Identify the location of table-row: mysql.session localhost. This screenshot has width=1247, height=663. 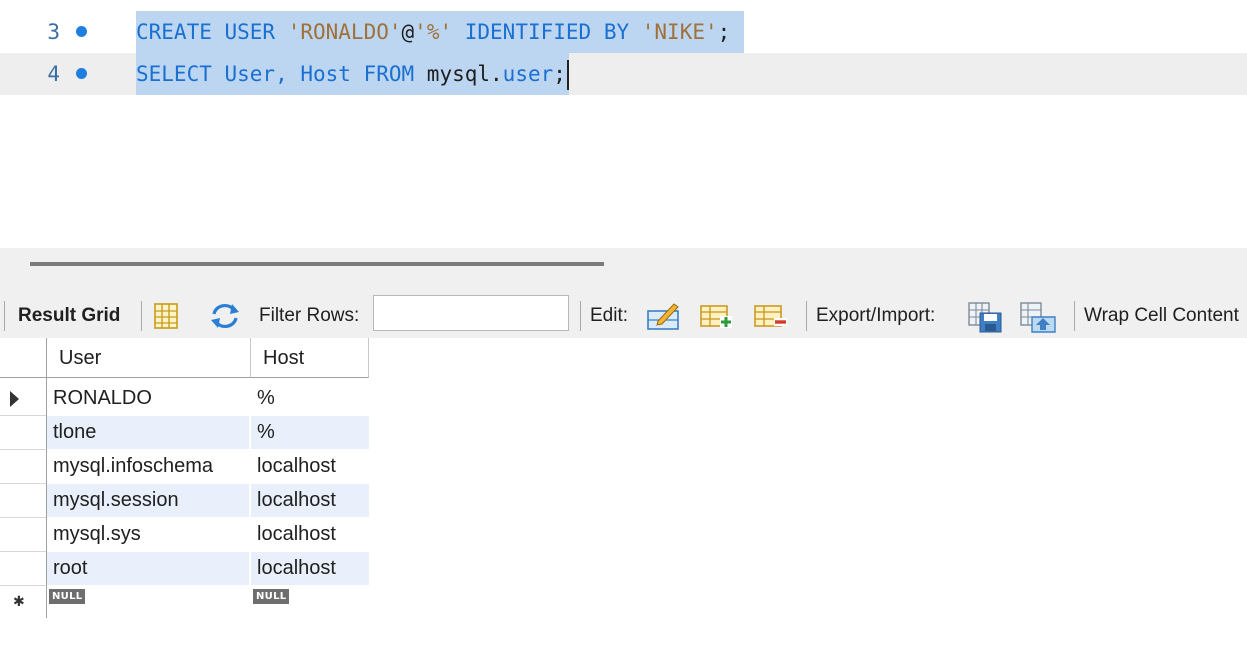
(185, 501).